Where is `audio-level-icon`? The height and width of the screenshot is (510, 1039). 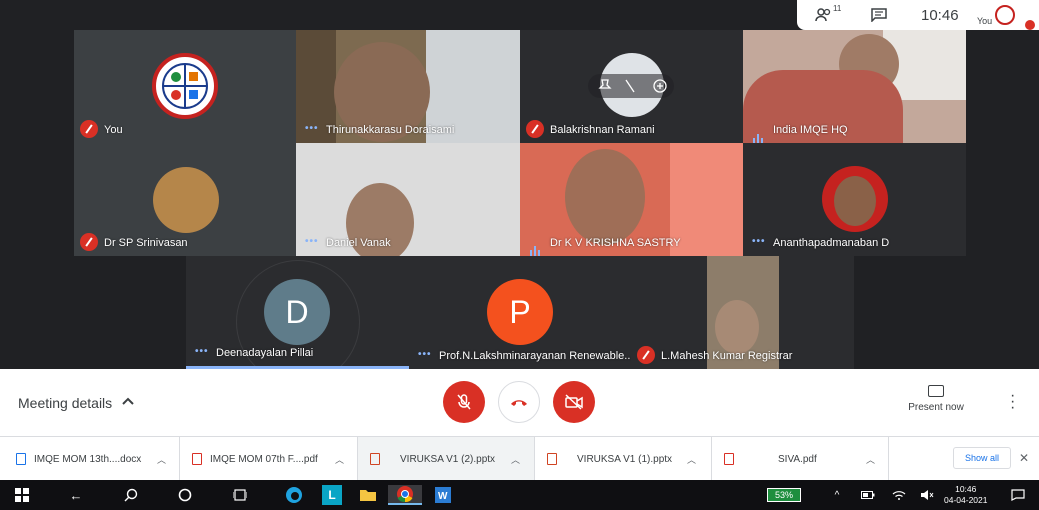 audio-level-icon is located at coordinates (536, 247).